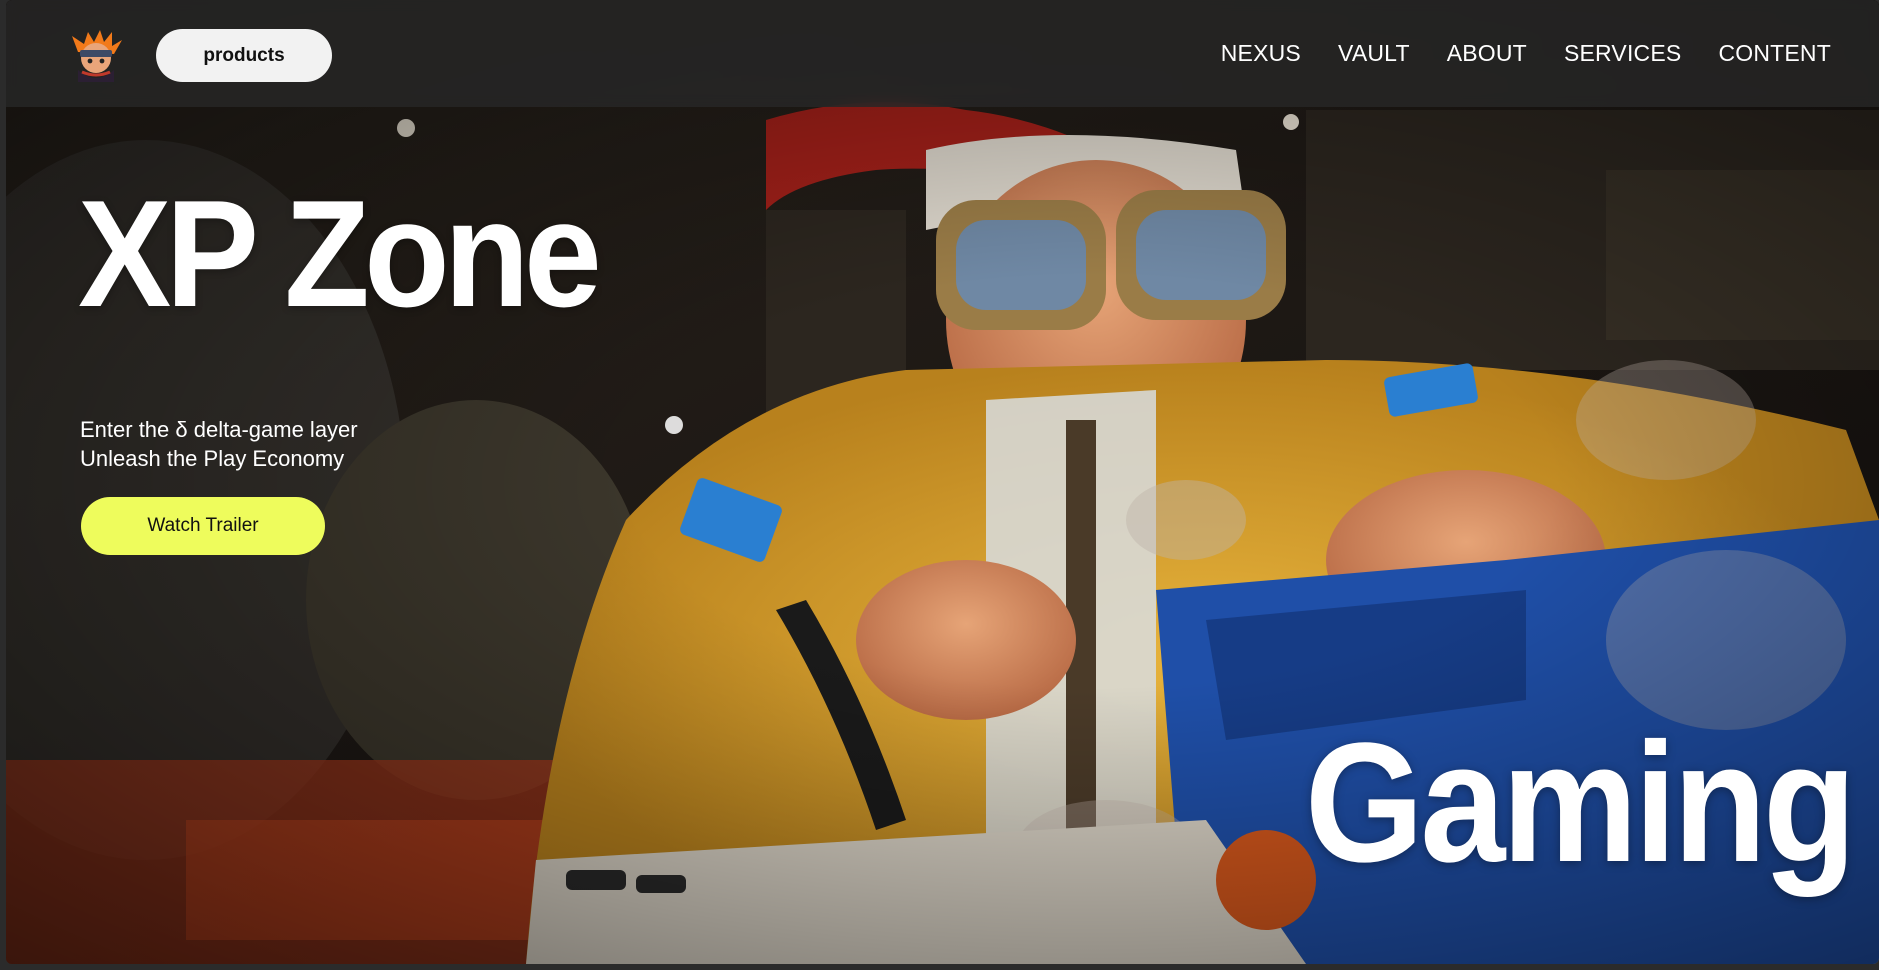 This screenshot has height=970, width=1879. I want to click on ninja-mascot-icon, so click(96, 56).